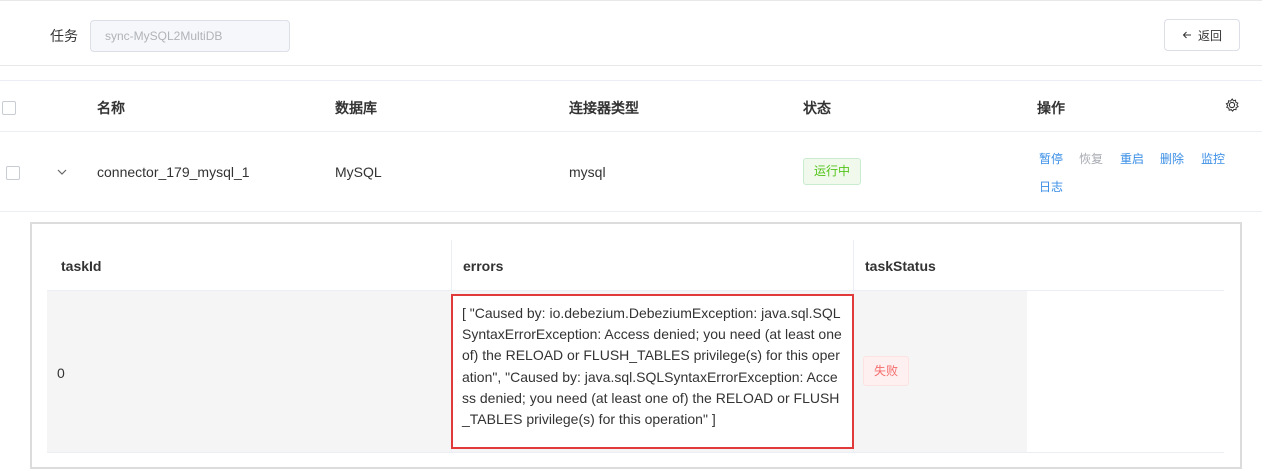 The height and width of the screenshot is (472, 1262). Describe the element at coordinates (1172, 158) in the screenshot. I see `delete-button: 删除` at that location.